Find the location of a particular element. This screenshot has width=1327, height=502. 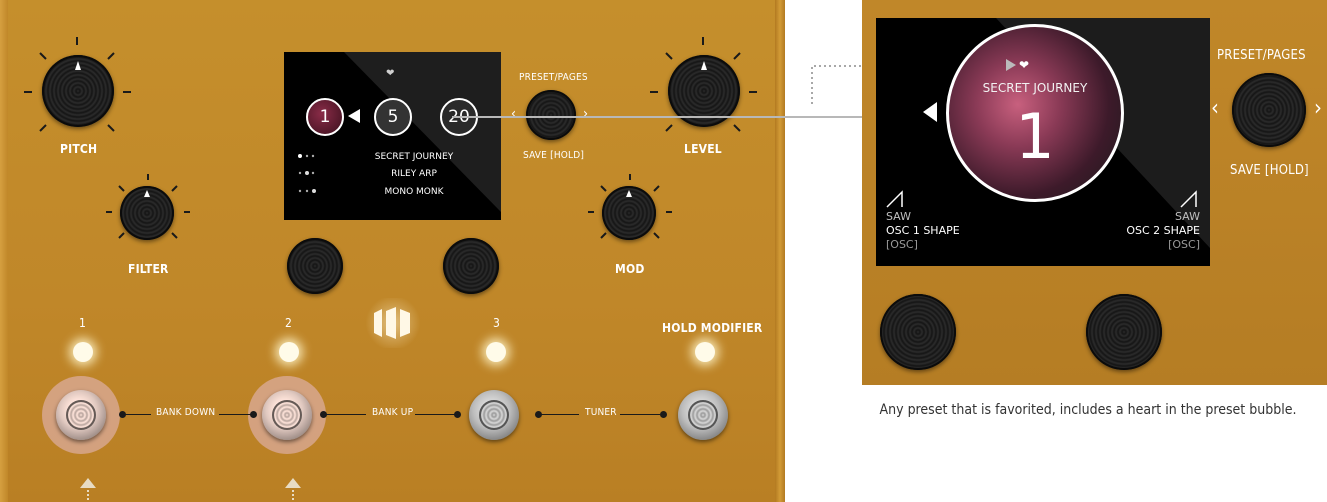

osc1-name-label: OSC 1 SHAPE is located at coordinates (923, 230).